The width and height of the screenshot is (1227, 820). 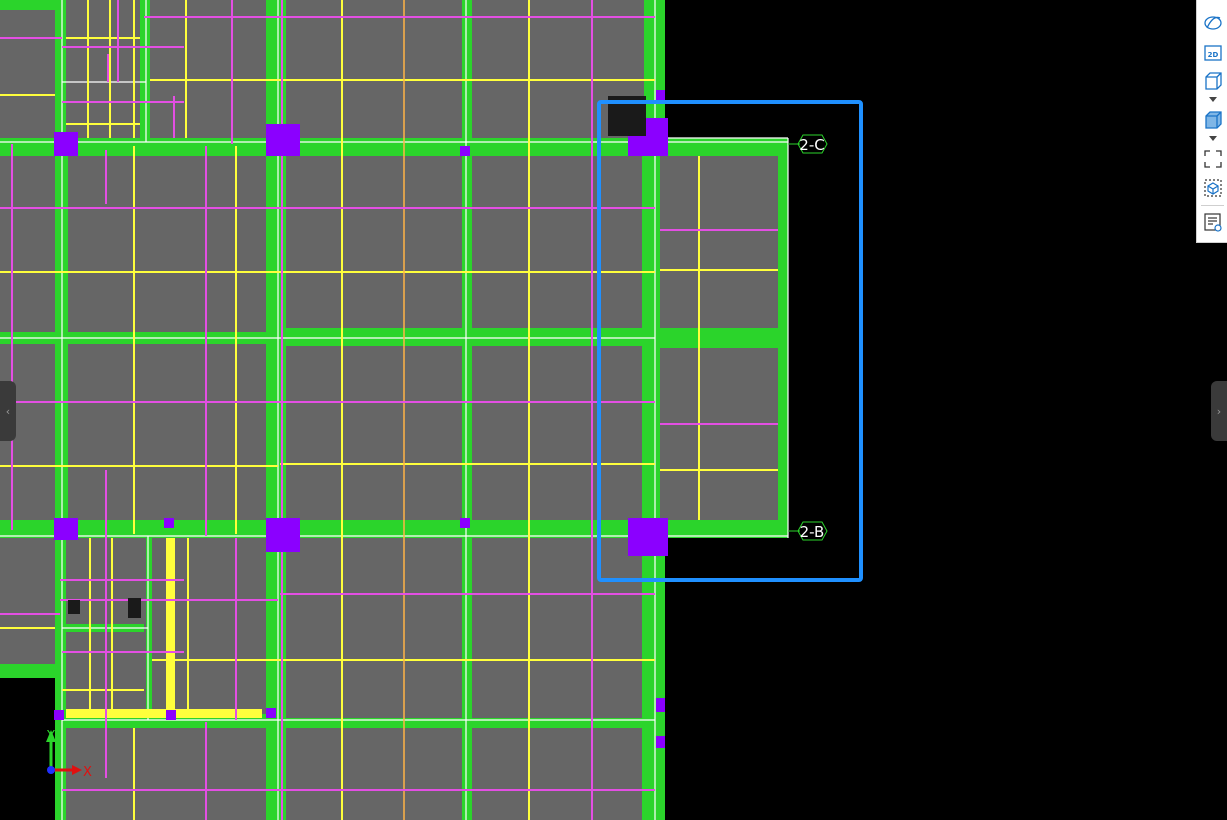 I want to click on view-toolbar: 2D, so click(x=1211, y=121).